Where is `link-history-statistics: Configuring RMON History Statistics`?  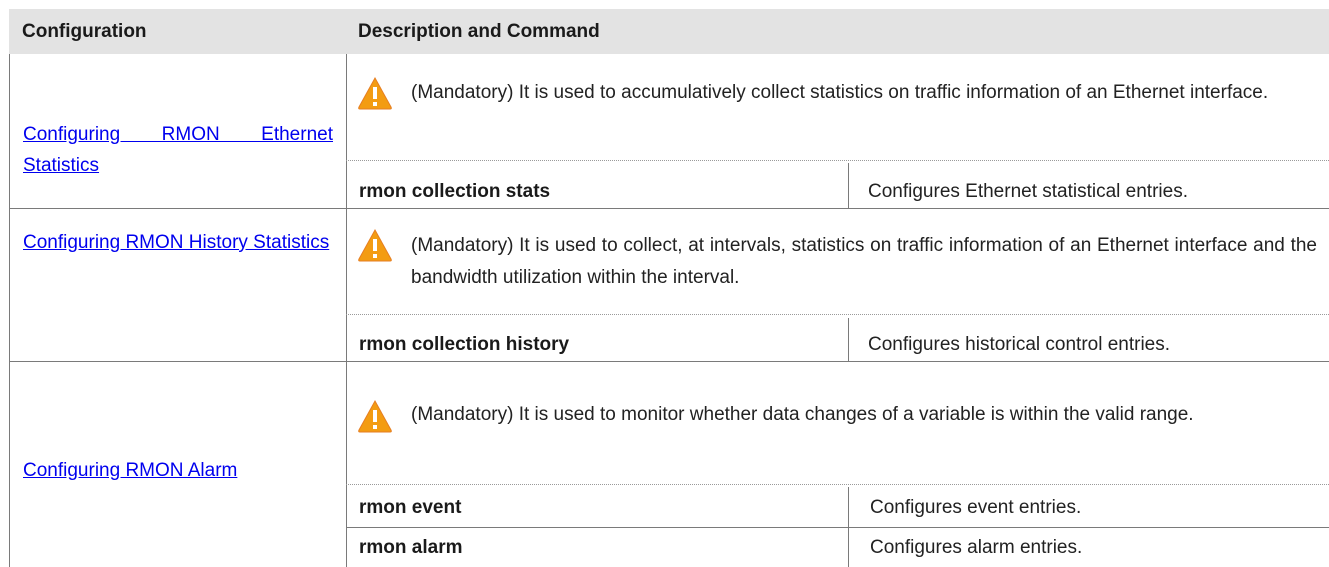
link-history-statistics: Configuring RMON History Statistics is located at coordinates (178, 242).